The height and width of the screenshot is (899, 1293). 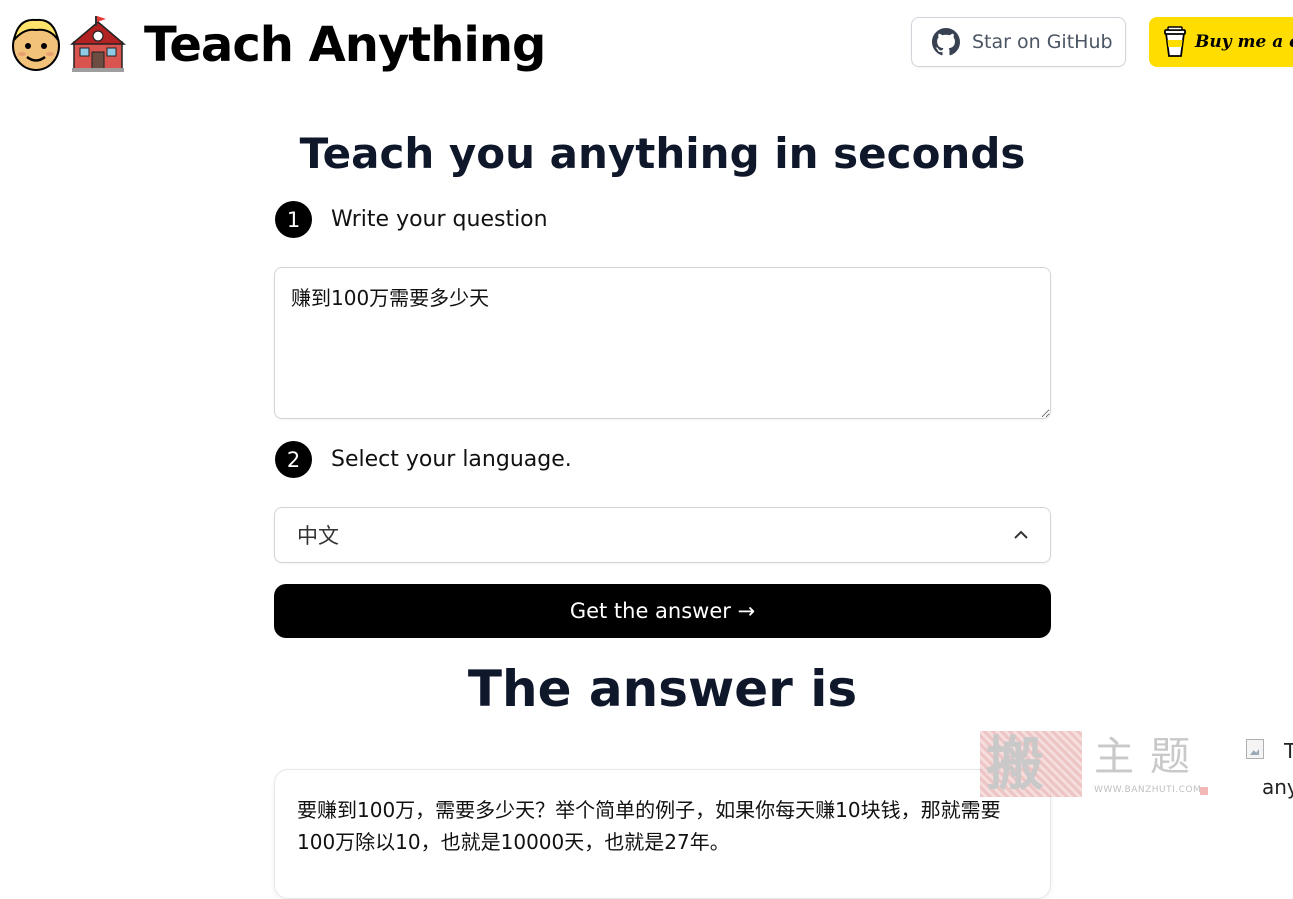 I want to click on broken-image: T any, so click(x=1269, y=774).